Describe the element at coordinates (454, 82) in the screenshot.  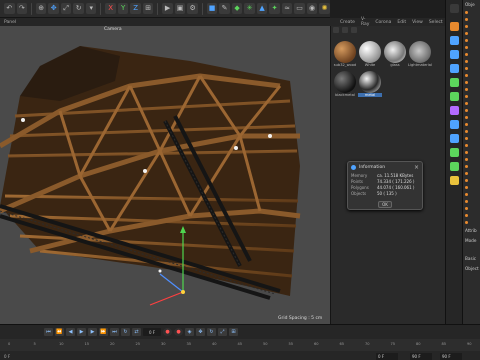
I see `spline-icon` at that location.